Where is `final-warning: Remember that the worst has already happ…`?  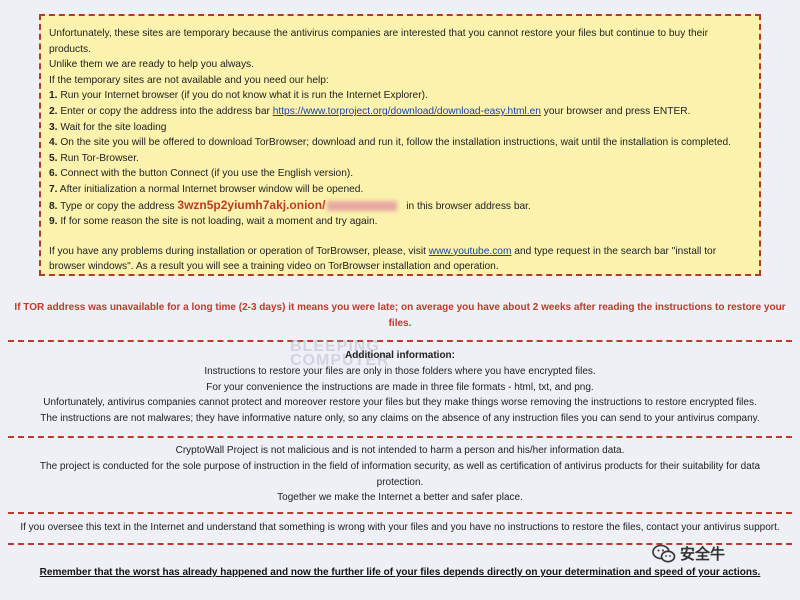
final-warning: Remember that the worst has already happ… is located at coordinates (400, 572).